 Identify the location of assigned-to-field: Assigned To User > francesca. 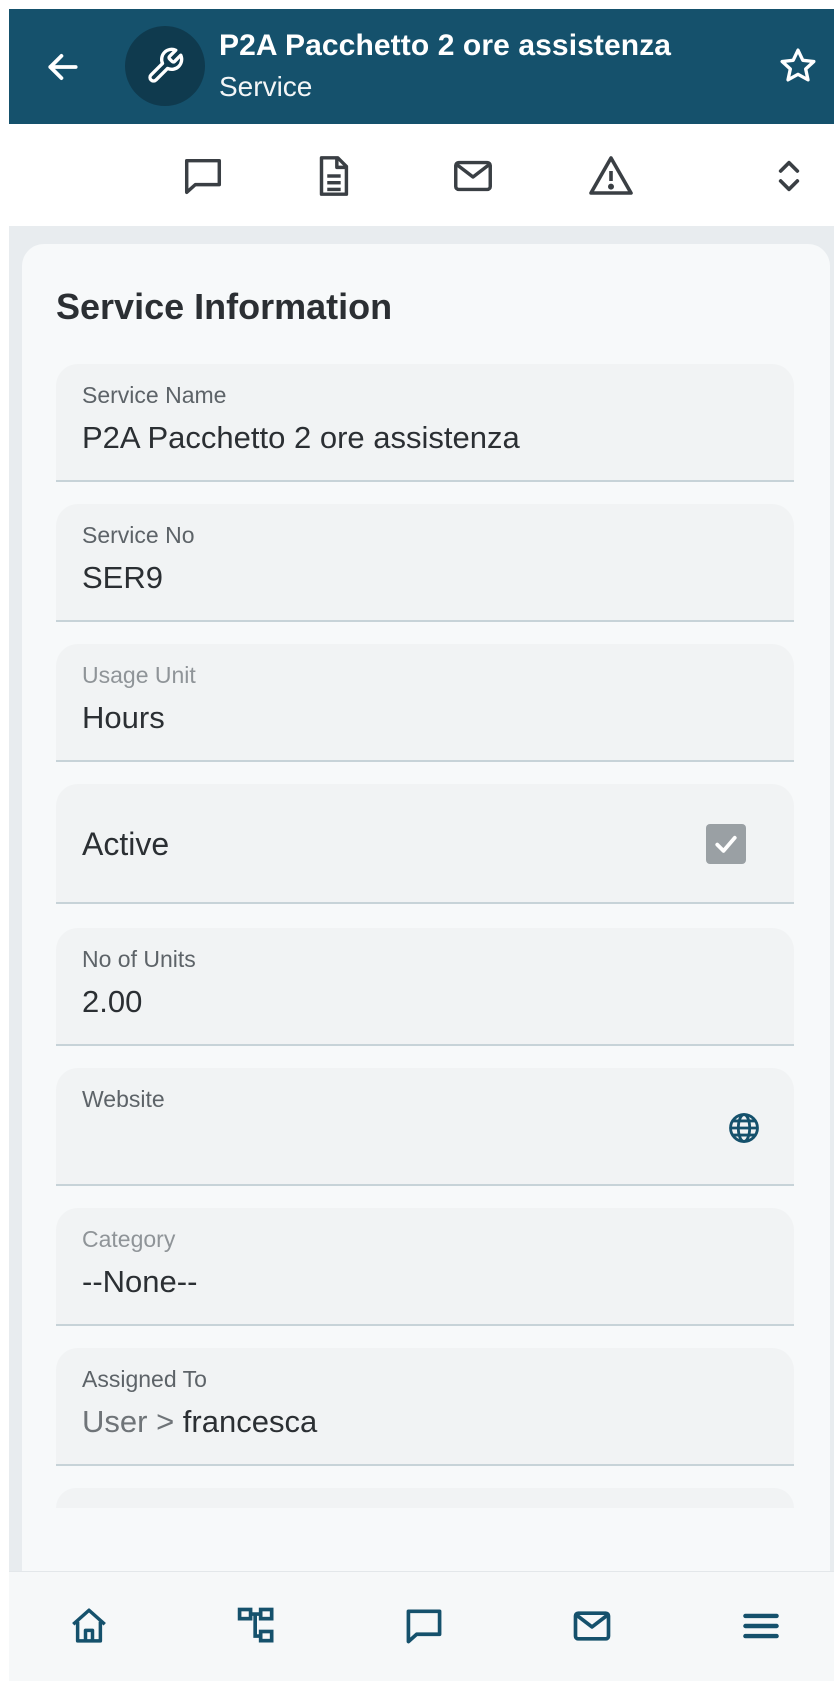
(425, 1407).